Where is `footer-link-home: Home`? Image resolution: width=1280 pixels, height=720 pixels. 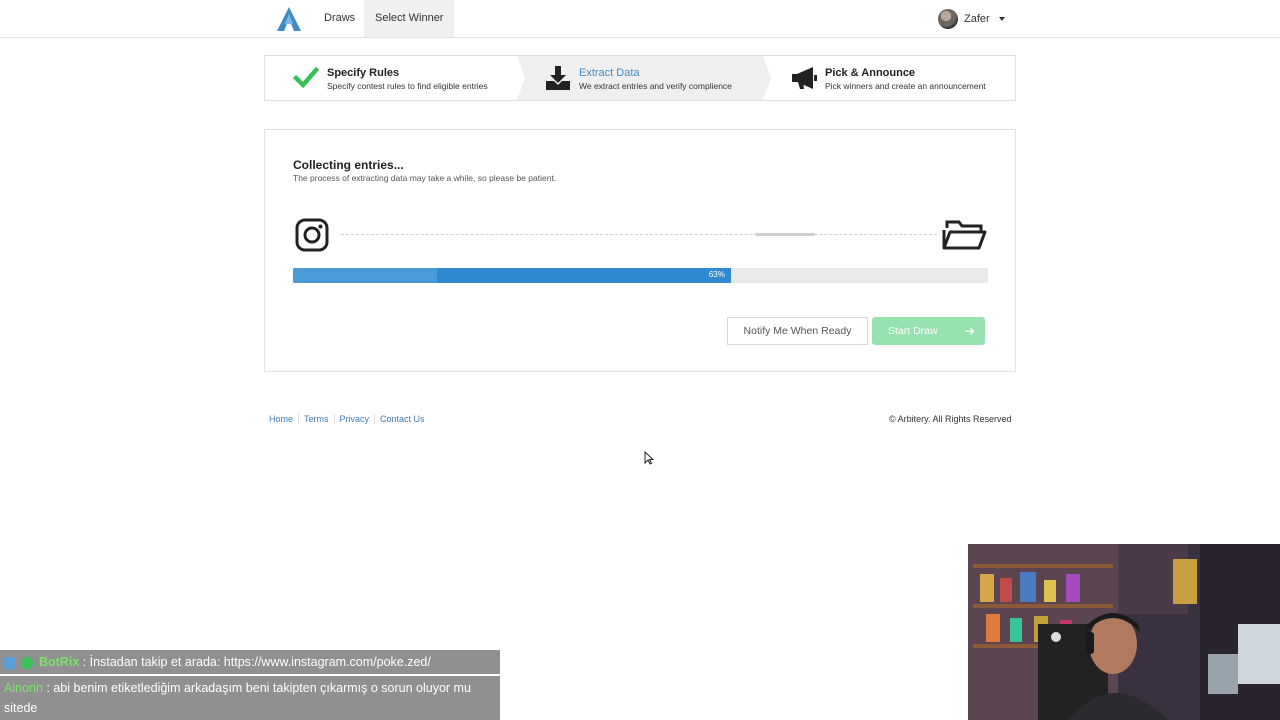 footer-link-home: Home is located at coordinates (281, 419).